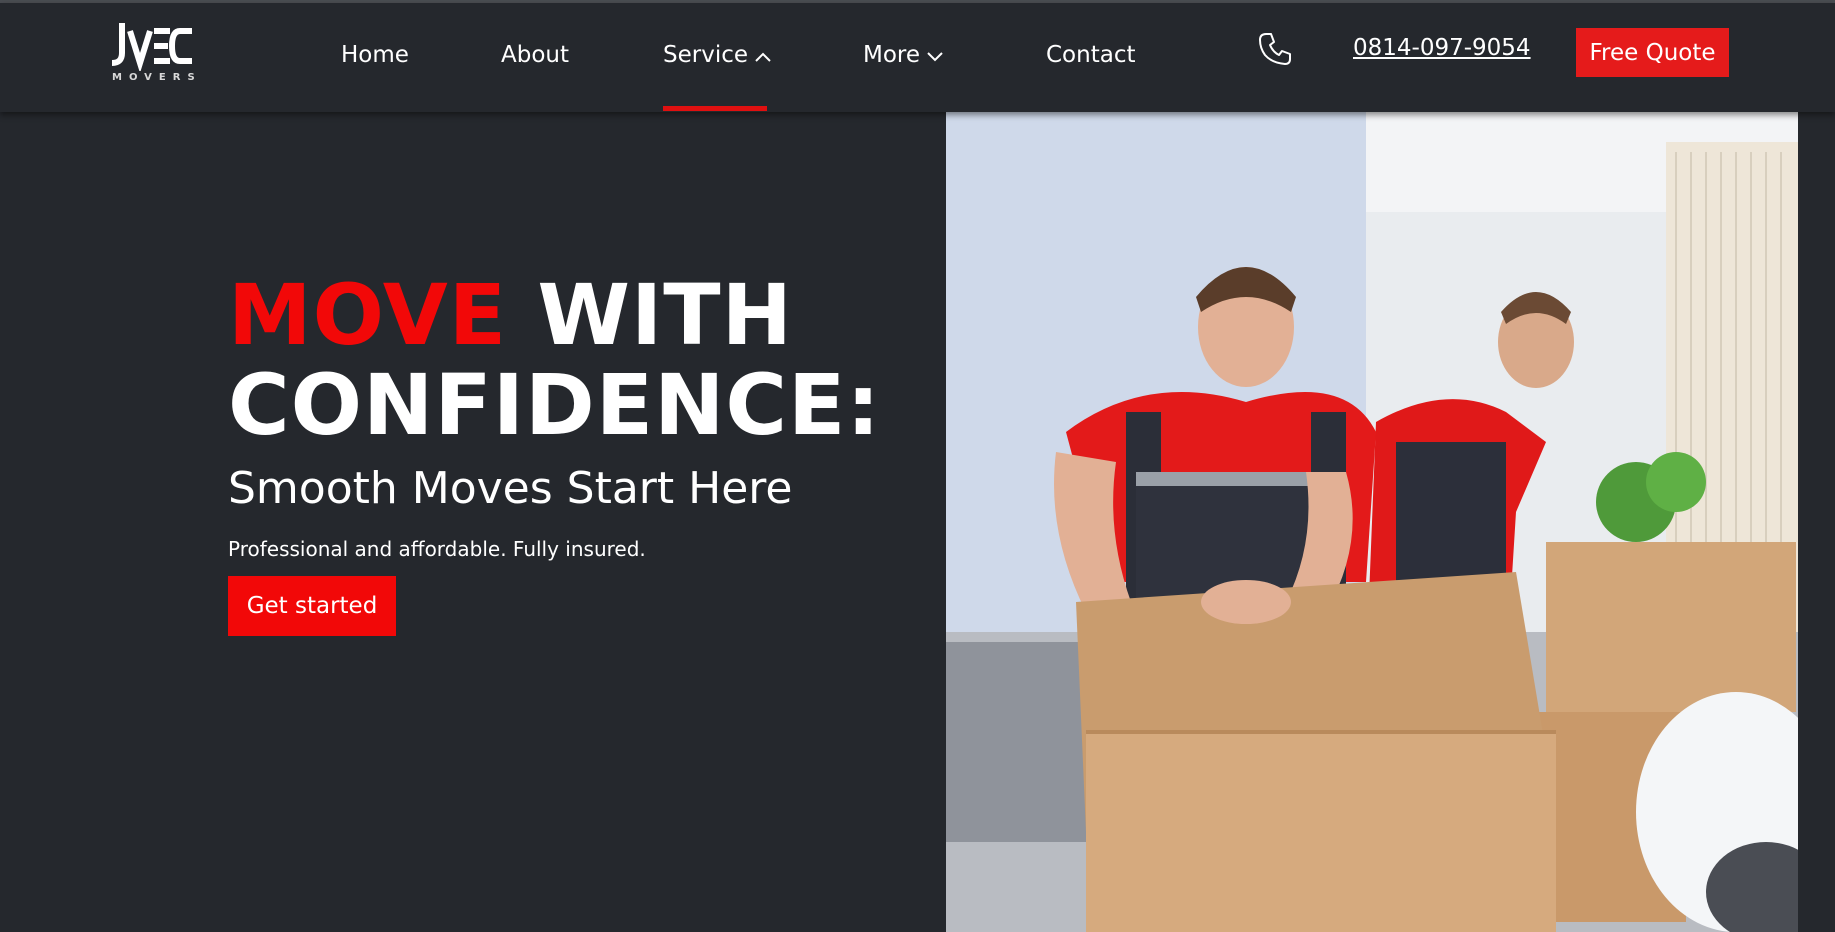 Image resolution: width=1835 pixels, height=932 pixels. I want to click on chevron-up-icon, so click(763, 56).